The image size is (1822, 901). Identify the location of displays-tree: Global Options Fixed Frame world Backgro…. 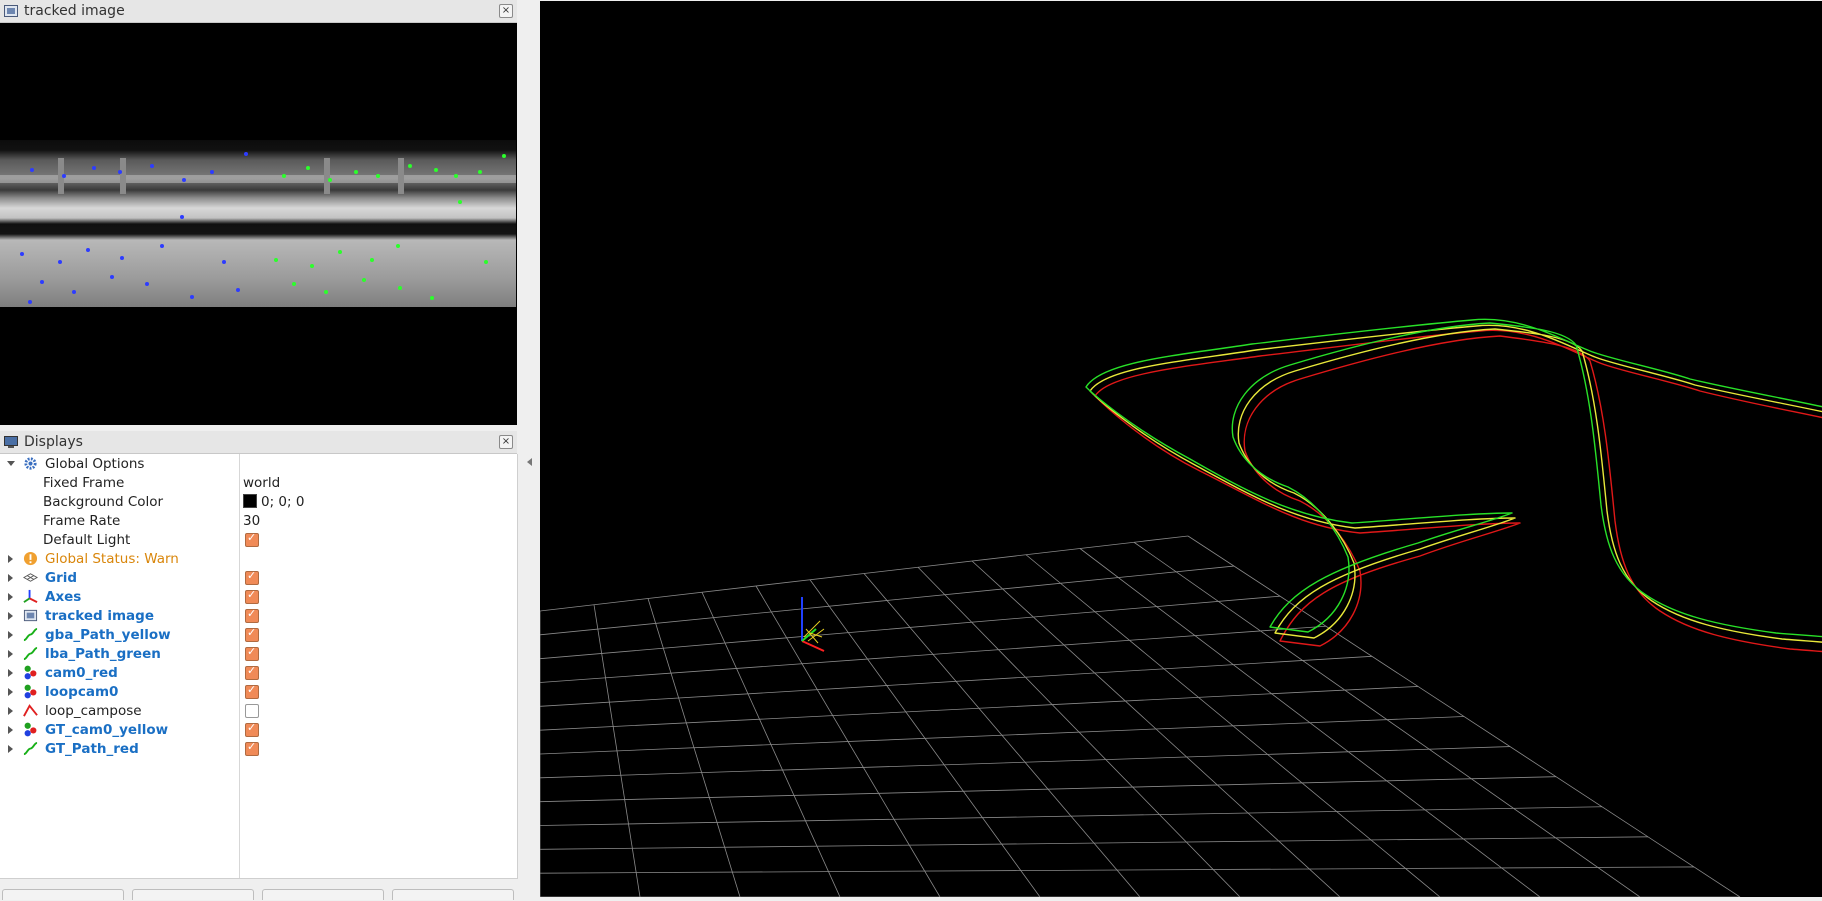
(259, 666).